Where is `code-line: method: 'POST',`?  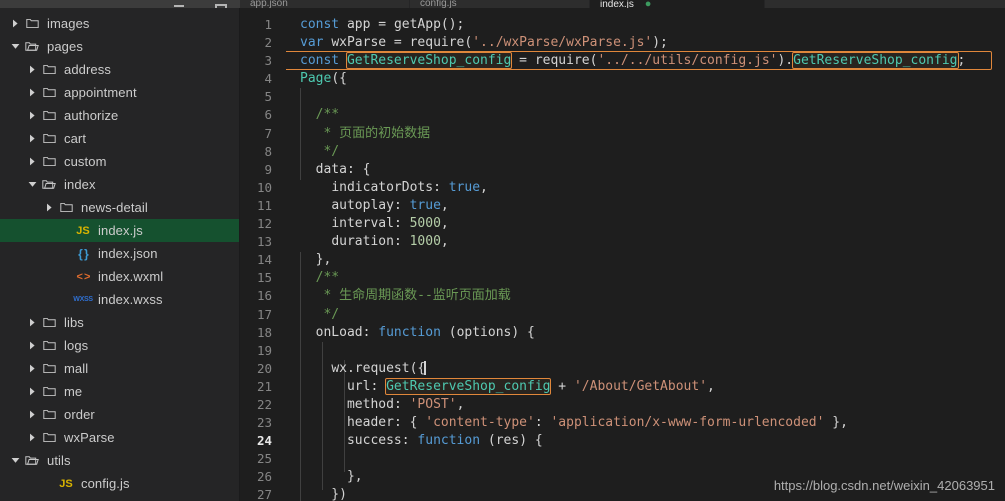
code-line: method: 'POST', is located at coordinates (652, 405).